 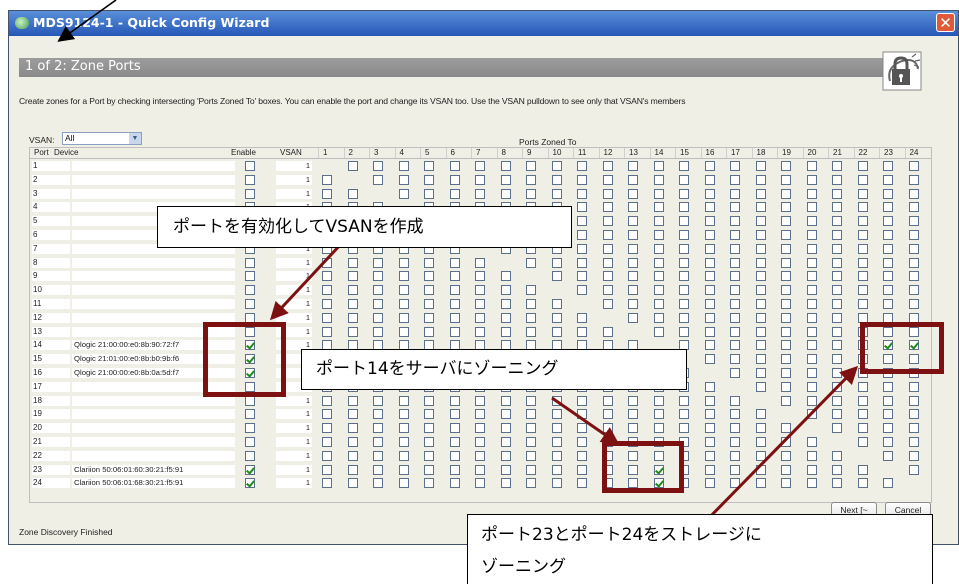 I want to click on vsan-input: 1, so click(x=294, y=179).